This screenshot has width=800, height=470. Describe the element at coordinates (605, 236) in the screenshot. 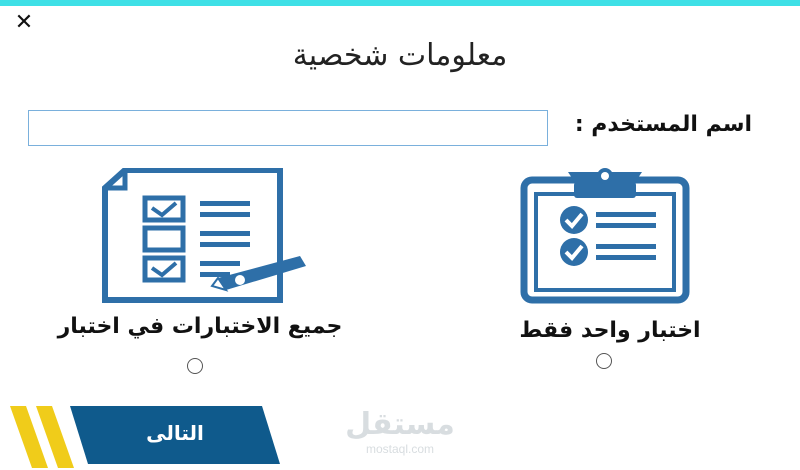

I see `clipboard-checklist-icon` at that location.